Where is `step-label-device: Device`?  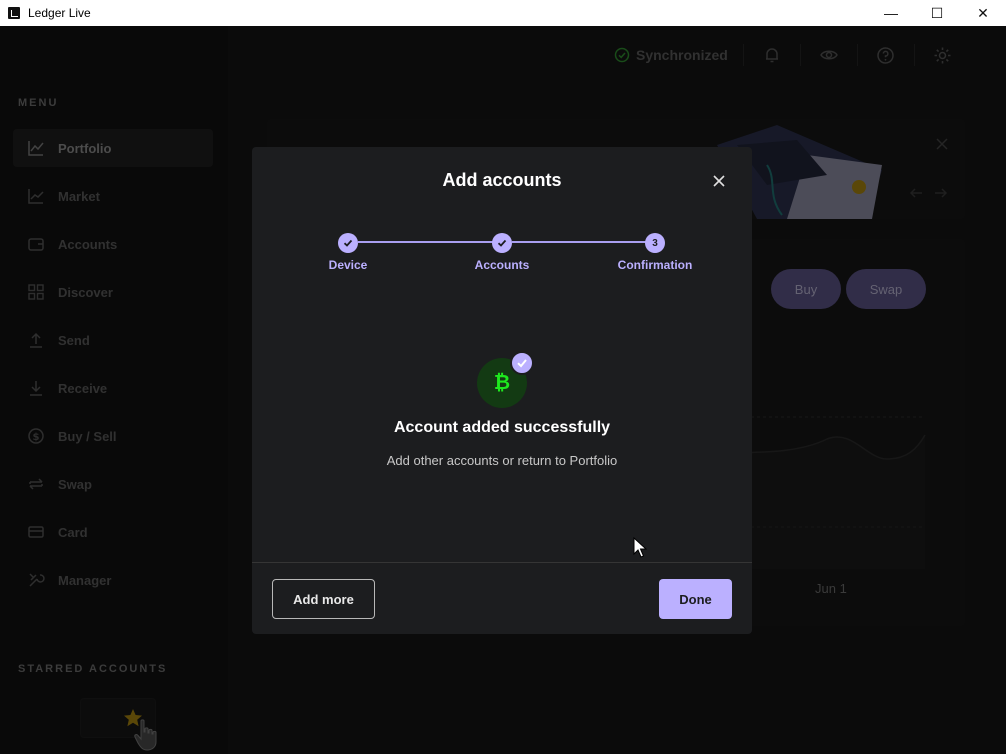 step-label-device: Device is located at coordinates (348, 265).